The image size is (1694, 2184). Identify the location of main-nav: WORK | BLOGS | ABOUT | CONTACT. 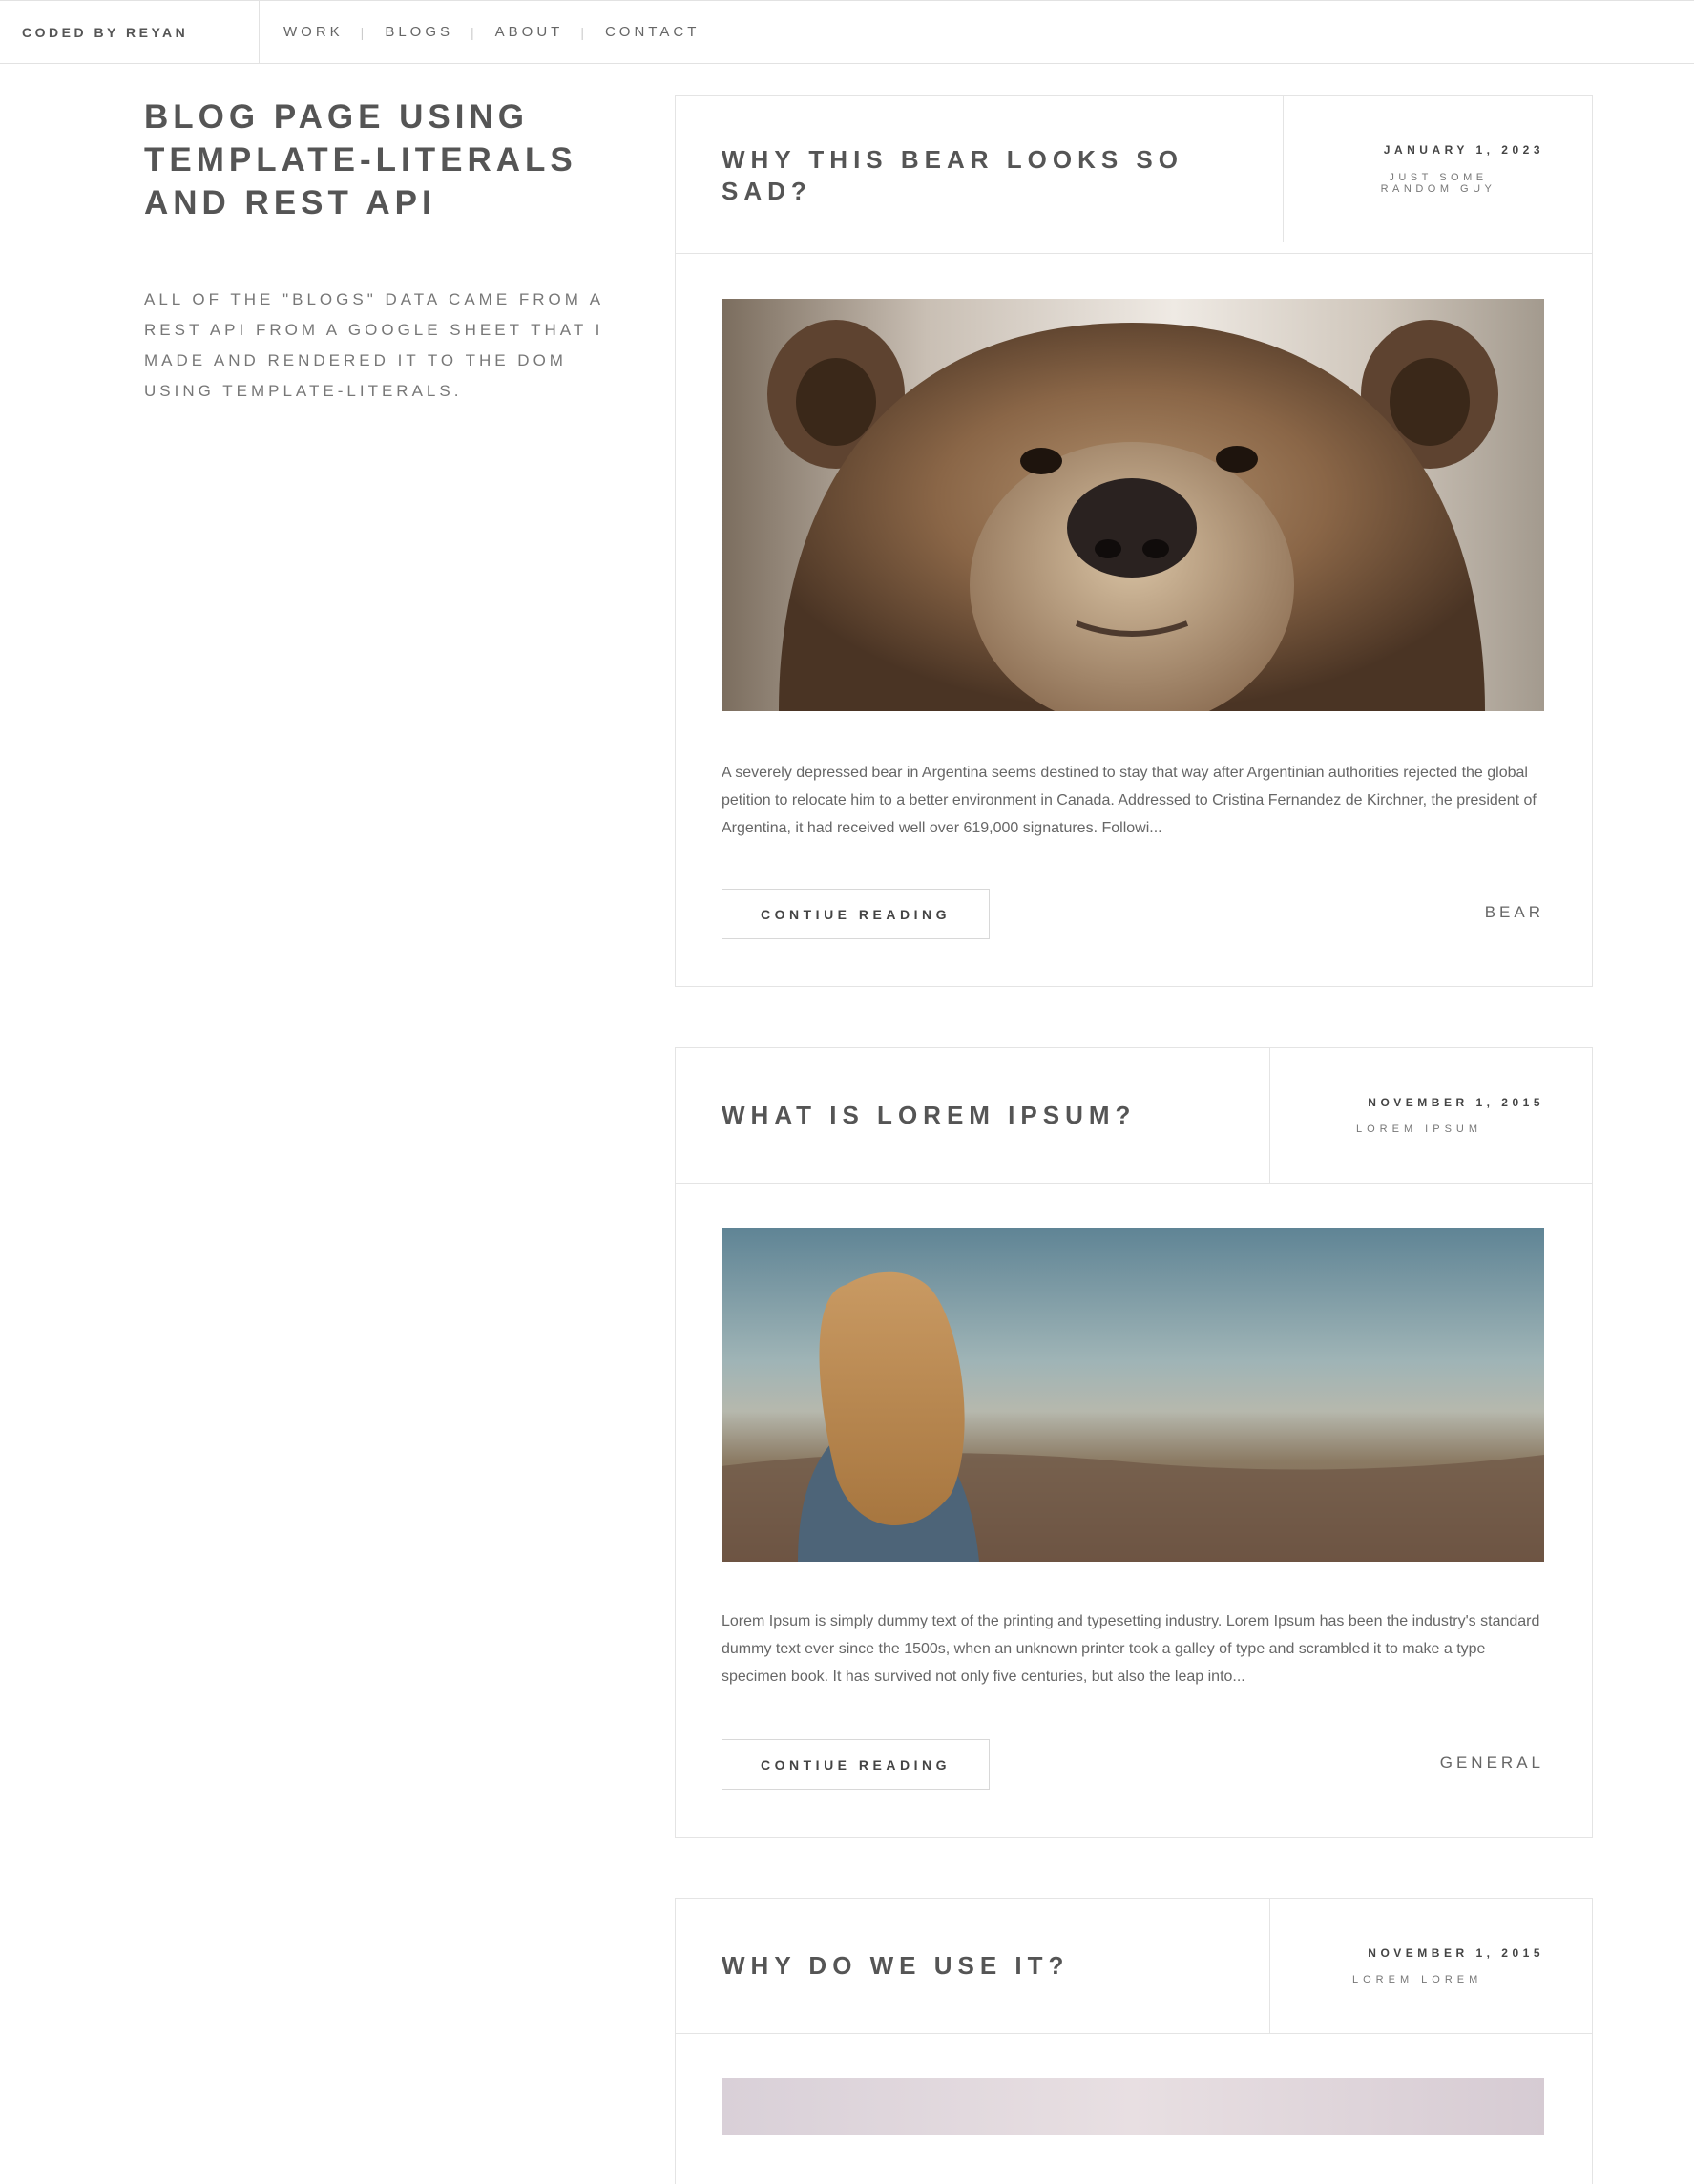
(491, 32).